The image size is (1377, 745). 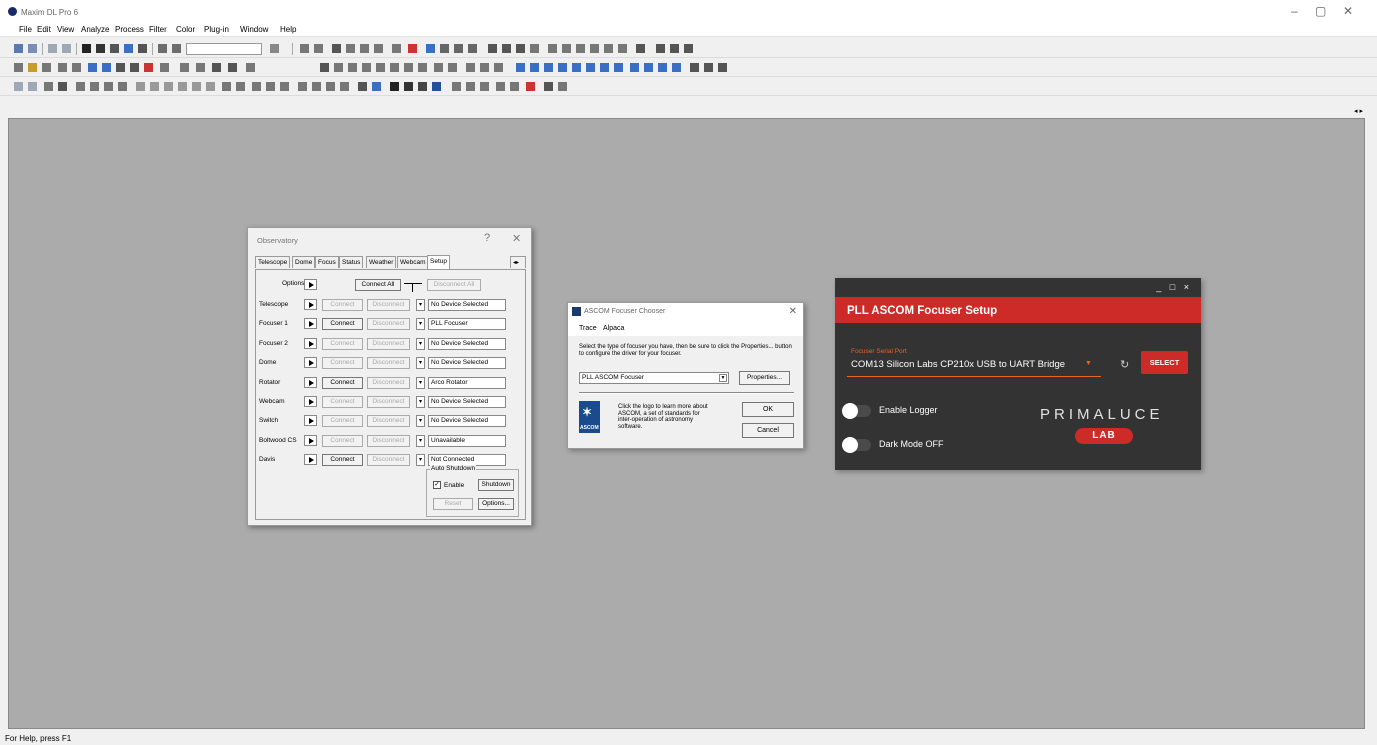 I want to click on toolbar-r2-6-icon, so click(x=92, y=67).